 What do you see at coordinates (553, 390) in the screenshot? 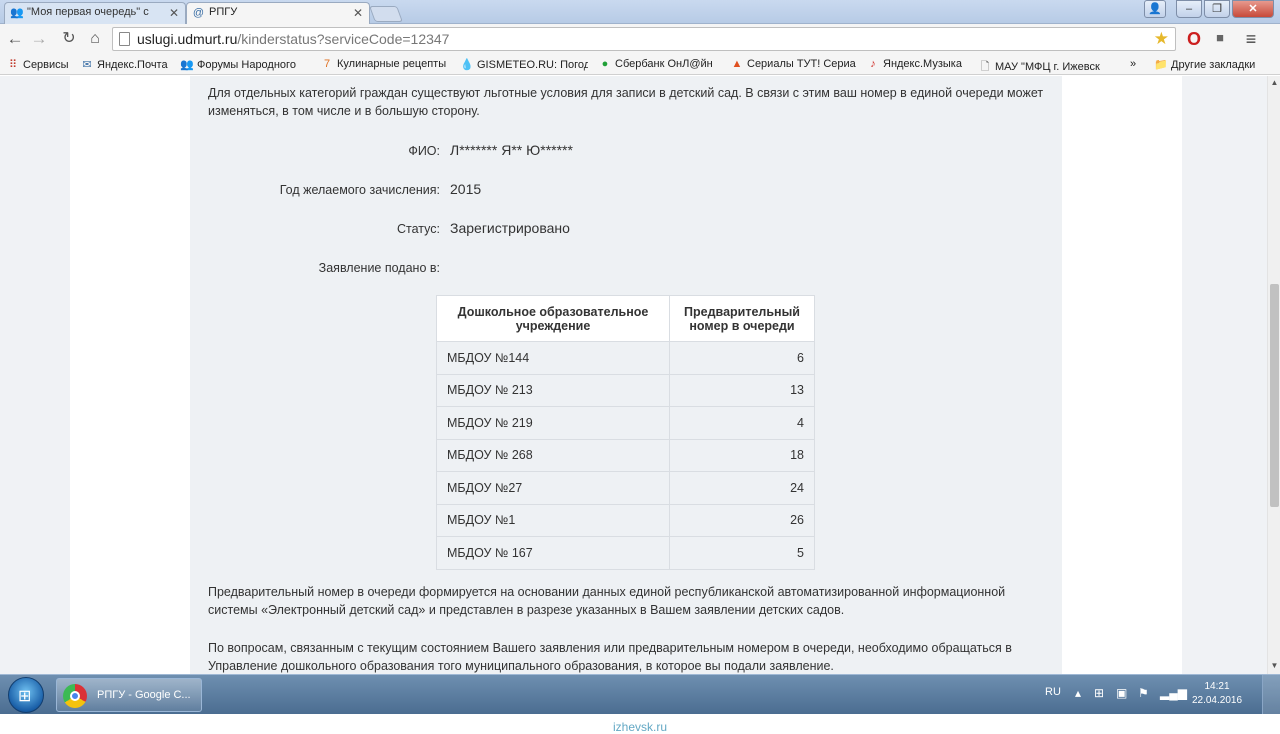
I see `institution-cell: МБДОУ № 213` at bounding box center [553, 390].